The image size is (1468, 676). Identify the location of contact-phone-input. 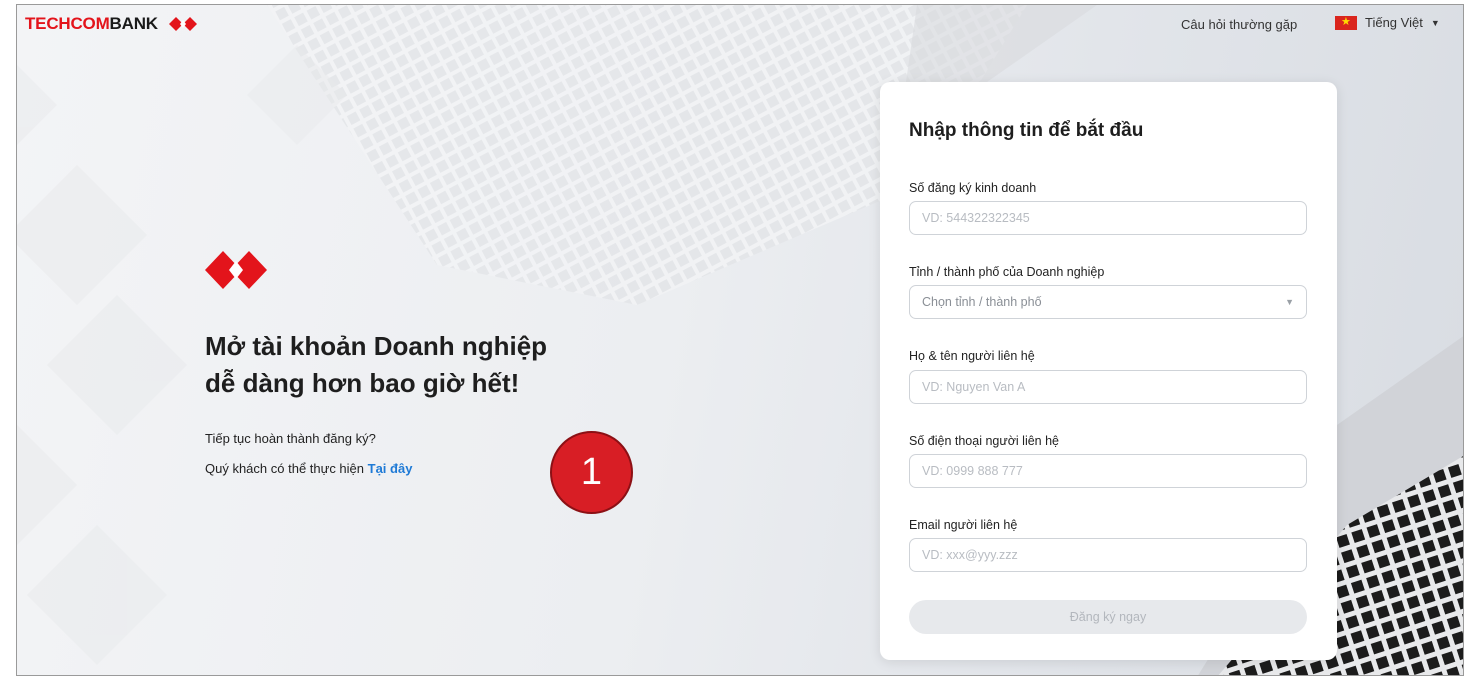
(1108, 471).